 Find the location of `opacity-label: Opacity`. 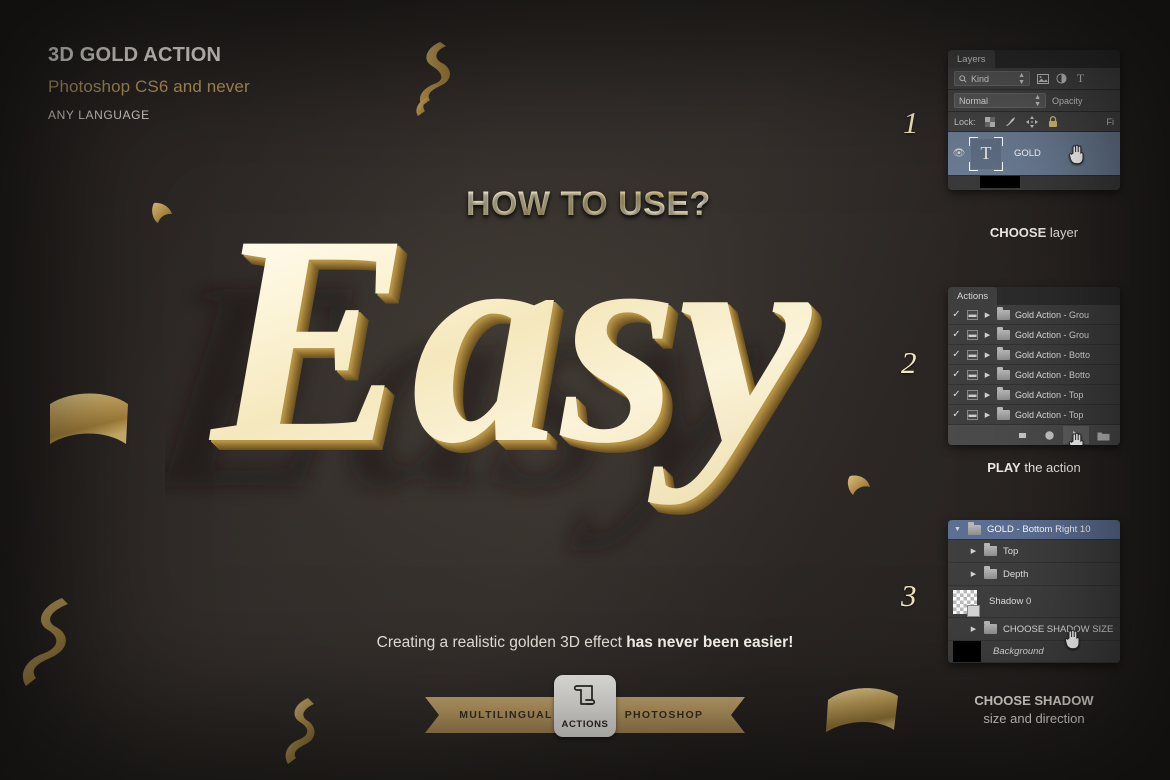

opacity-label: Opacity is located at coordinates (1067, 100).